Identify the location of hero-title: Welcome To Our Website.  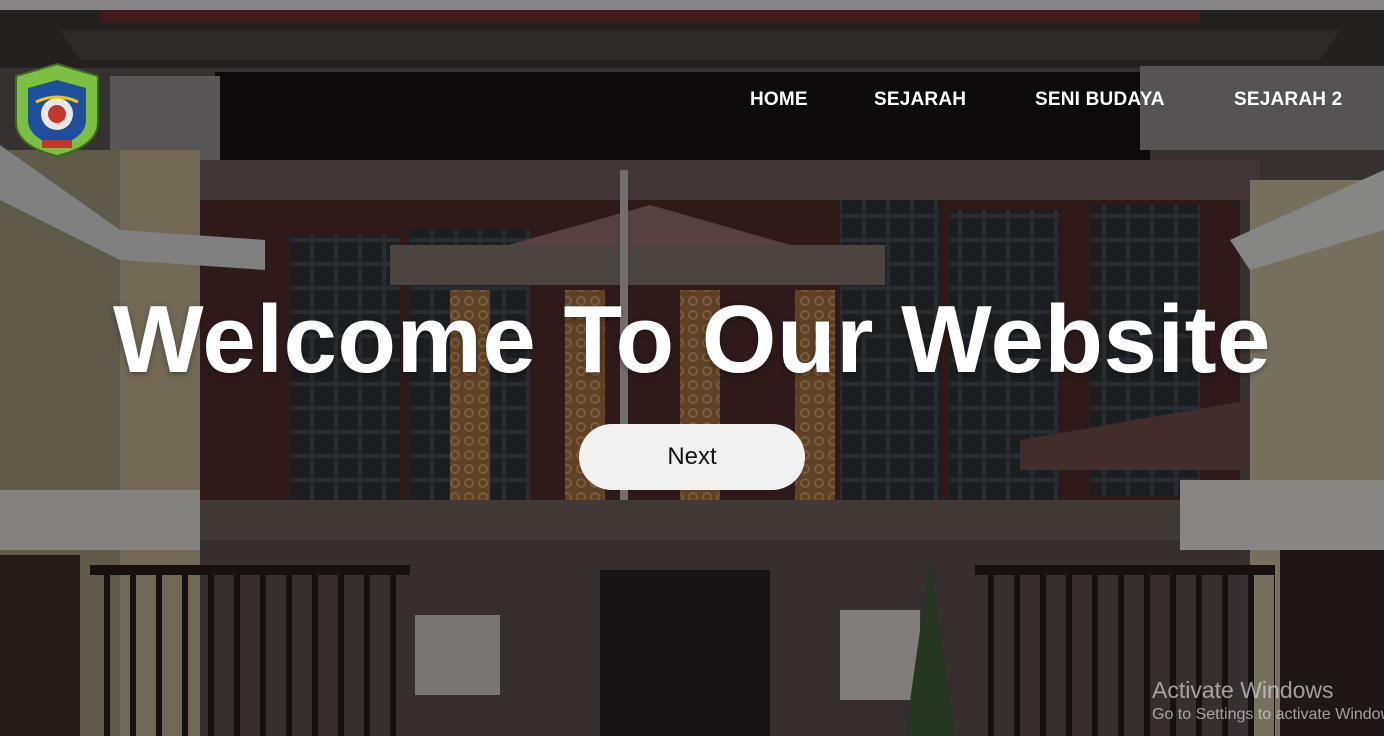
(692, 339).